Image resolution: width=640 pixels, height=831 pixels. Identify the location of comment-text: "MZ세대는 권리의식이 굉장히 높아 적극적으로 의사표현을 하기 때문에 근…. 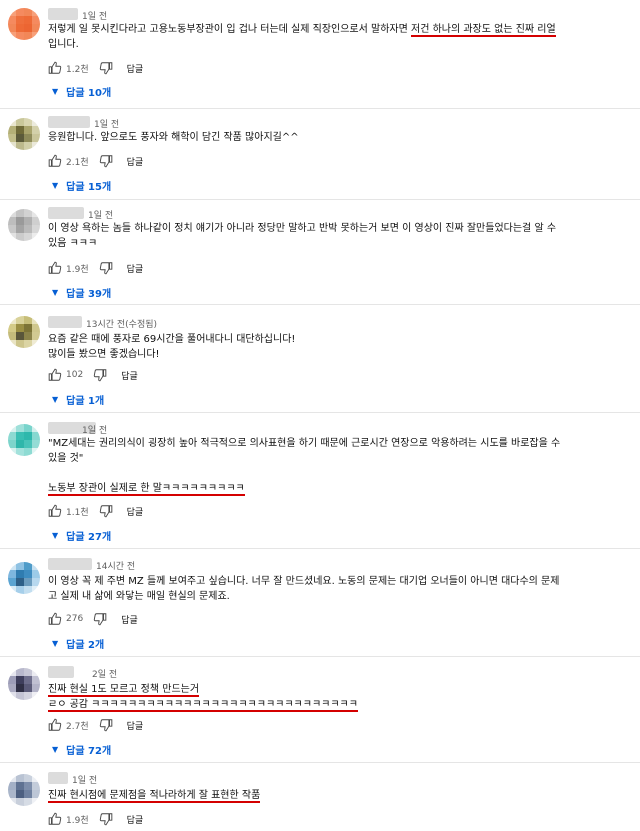
(304, 467).